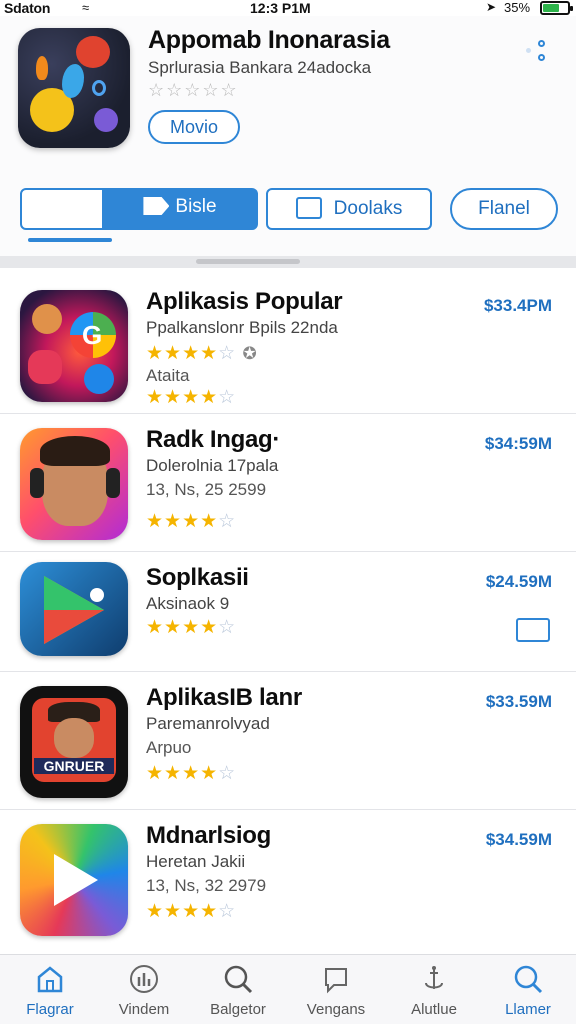 The image size is (576, 1024). I want to click on app-subtitle: Ppalkanslonr Bpils 22nda, so click(242, 327).